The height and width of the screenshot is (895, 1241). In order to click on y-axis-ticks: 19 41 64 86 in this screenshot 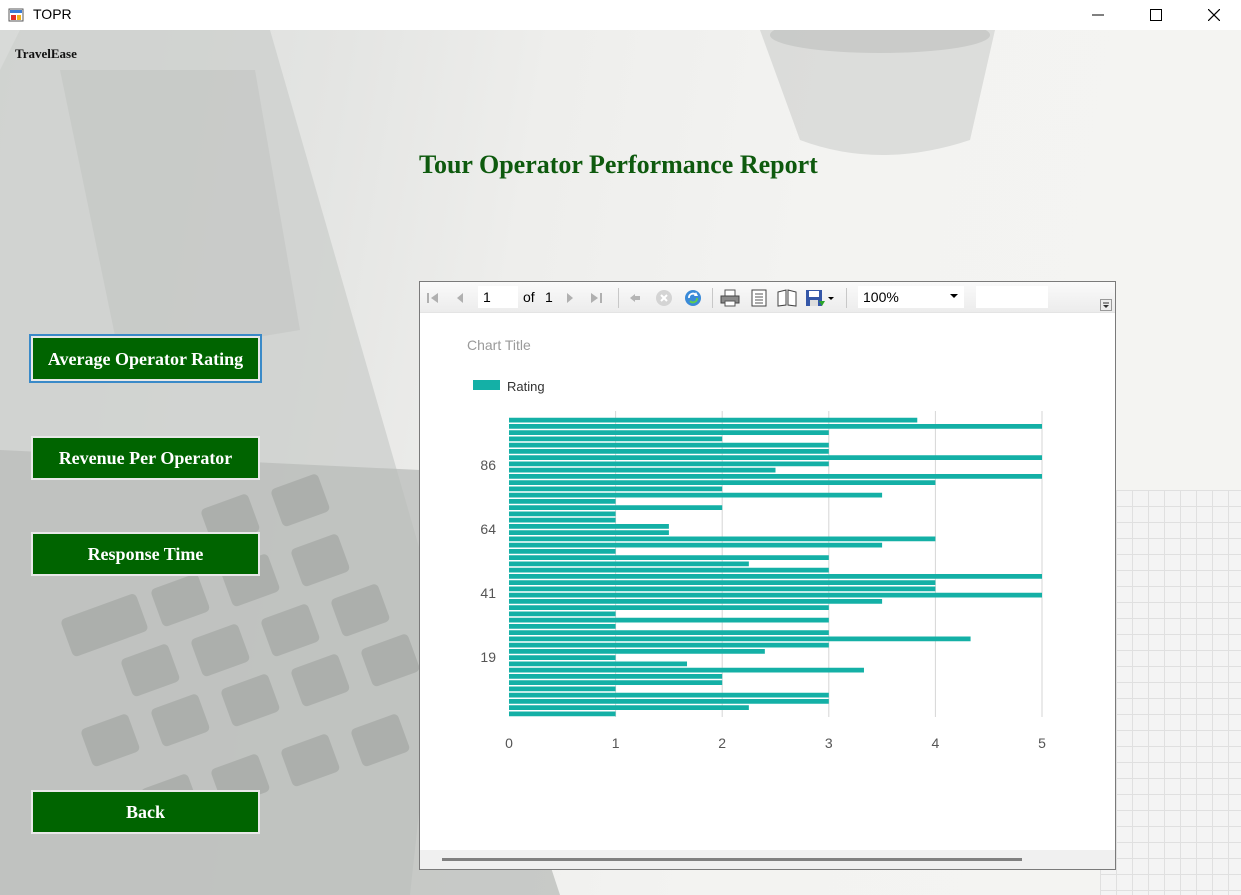, I will do `click(488, 561)`.